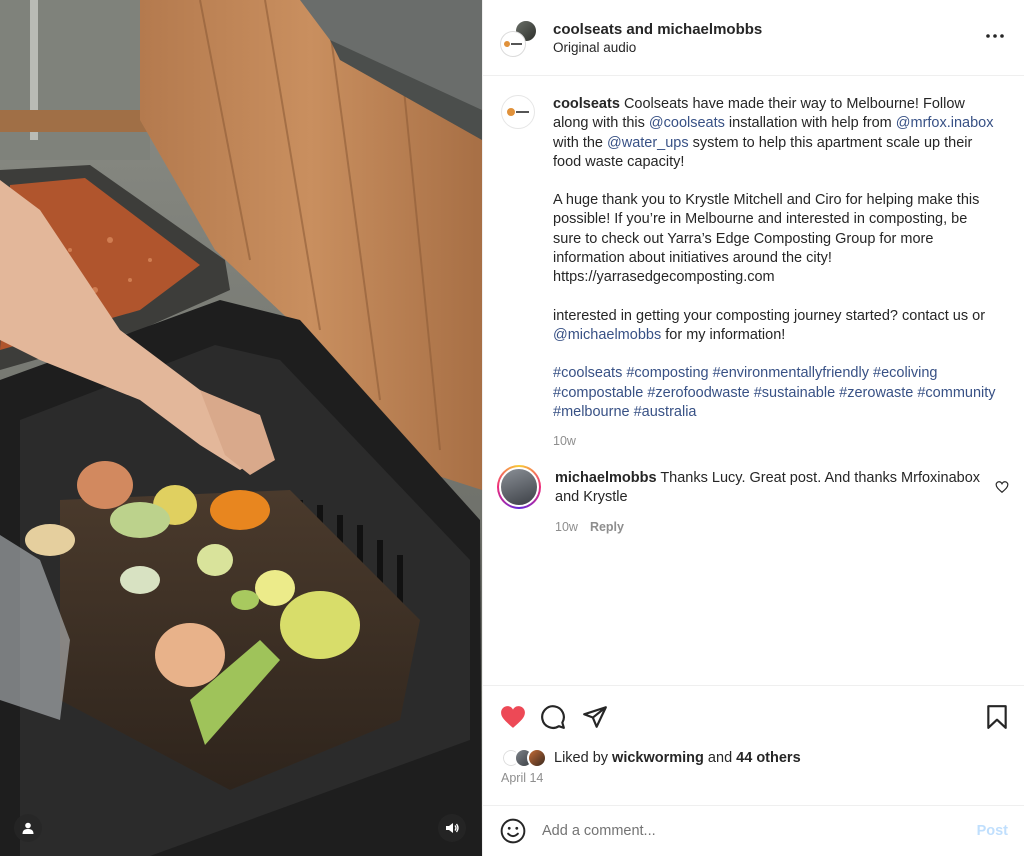 The height and width of the screenshot is (856, 1024). I want to click on collab-avatars, so click(519, 37).